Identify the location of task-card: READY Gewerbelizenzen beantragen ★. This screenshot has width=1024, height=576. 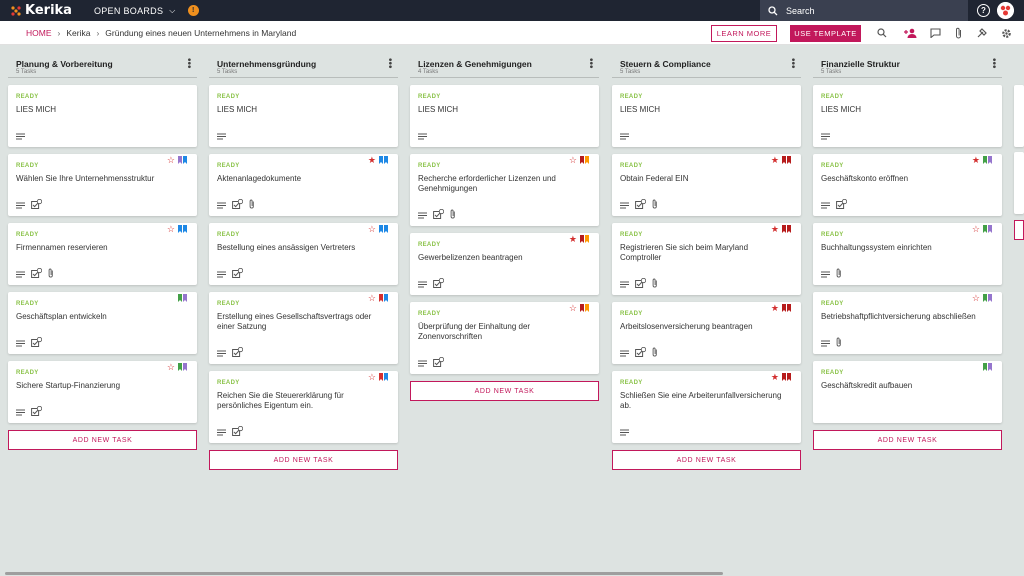
(504, 264).